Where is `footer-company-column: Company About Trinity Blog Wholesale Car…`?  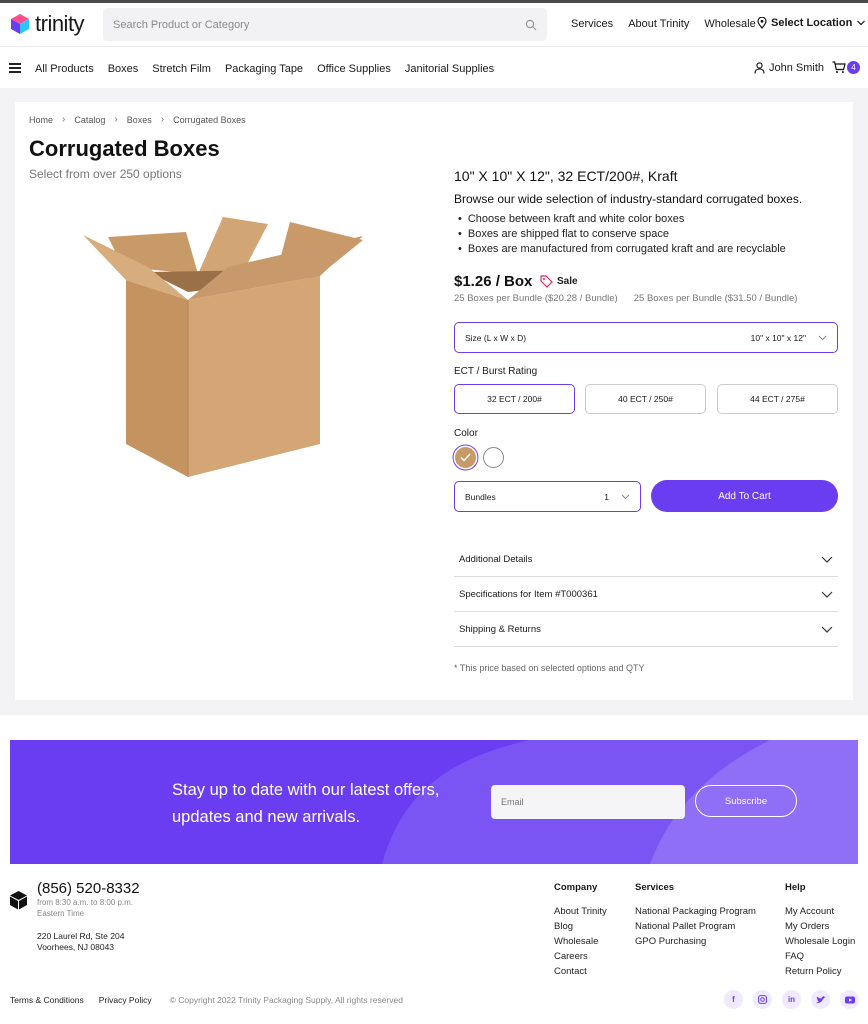
footer-company-column: Company About Trinity Blog Wholesale Car… is located at coordinates (580, 931).